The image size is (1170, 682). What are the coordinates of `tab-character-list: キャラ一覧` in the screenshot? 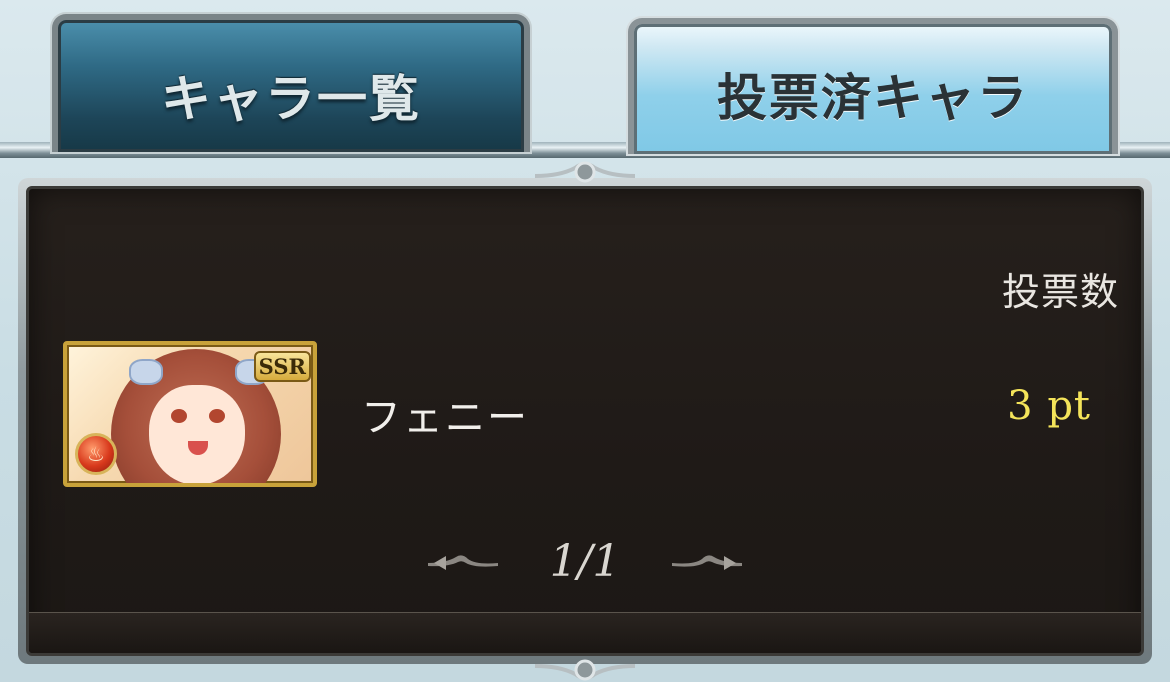 It's located at (291, 83).